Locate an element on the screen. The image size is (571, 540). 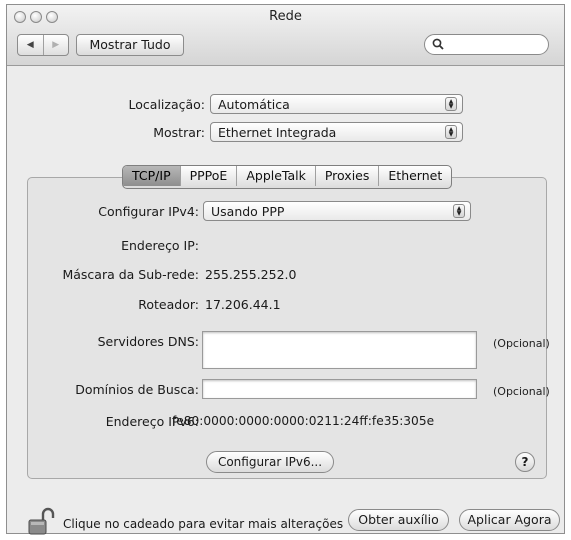
search-domains-label: Domínios de Busca: is located at coordinates (137, 389).